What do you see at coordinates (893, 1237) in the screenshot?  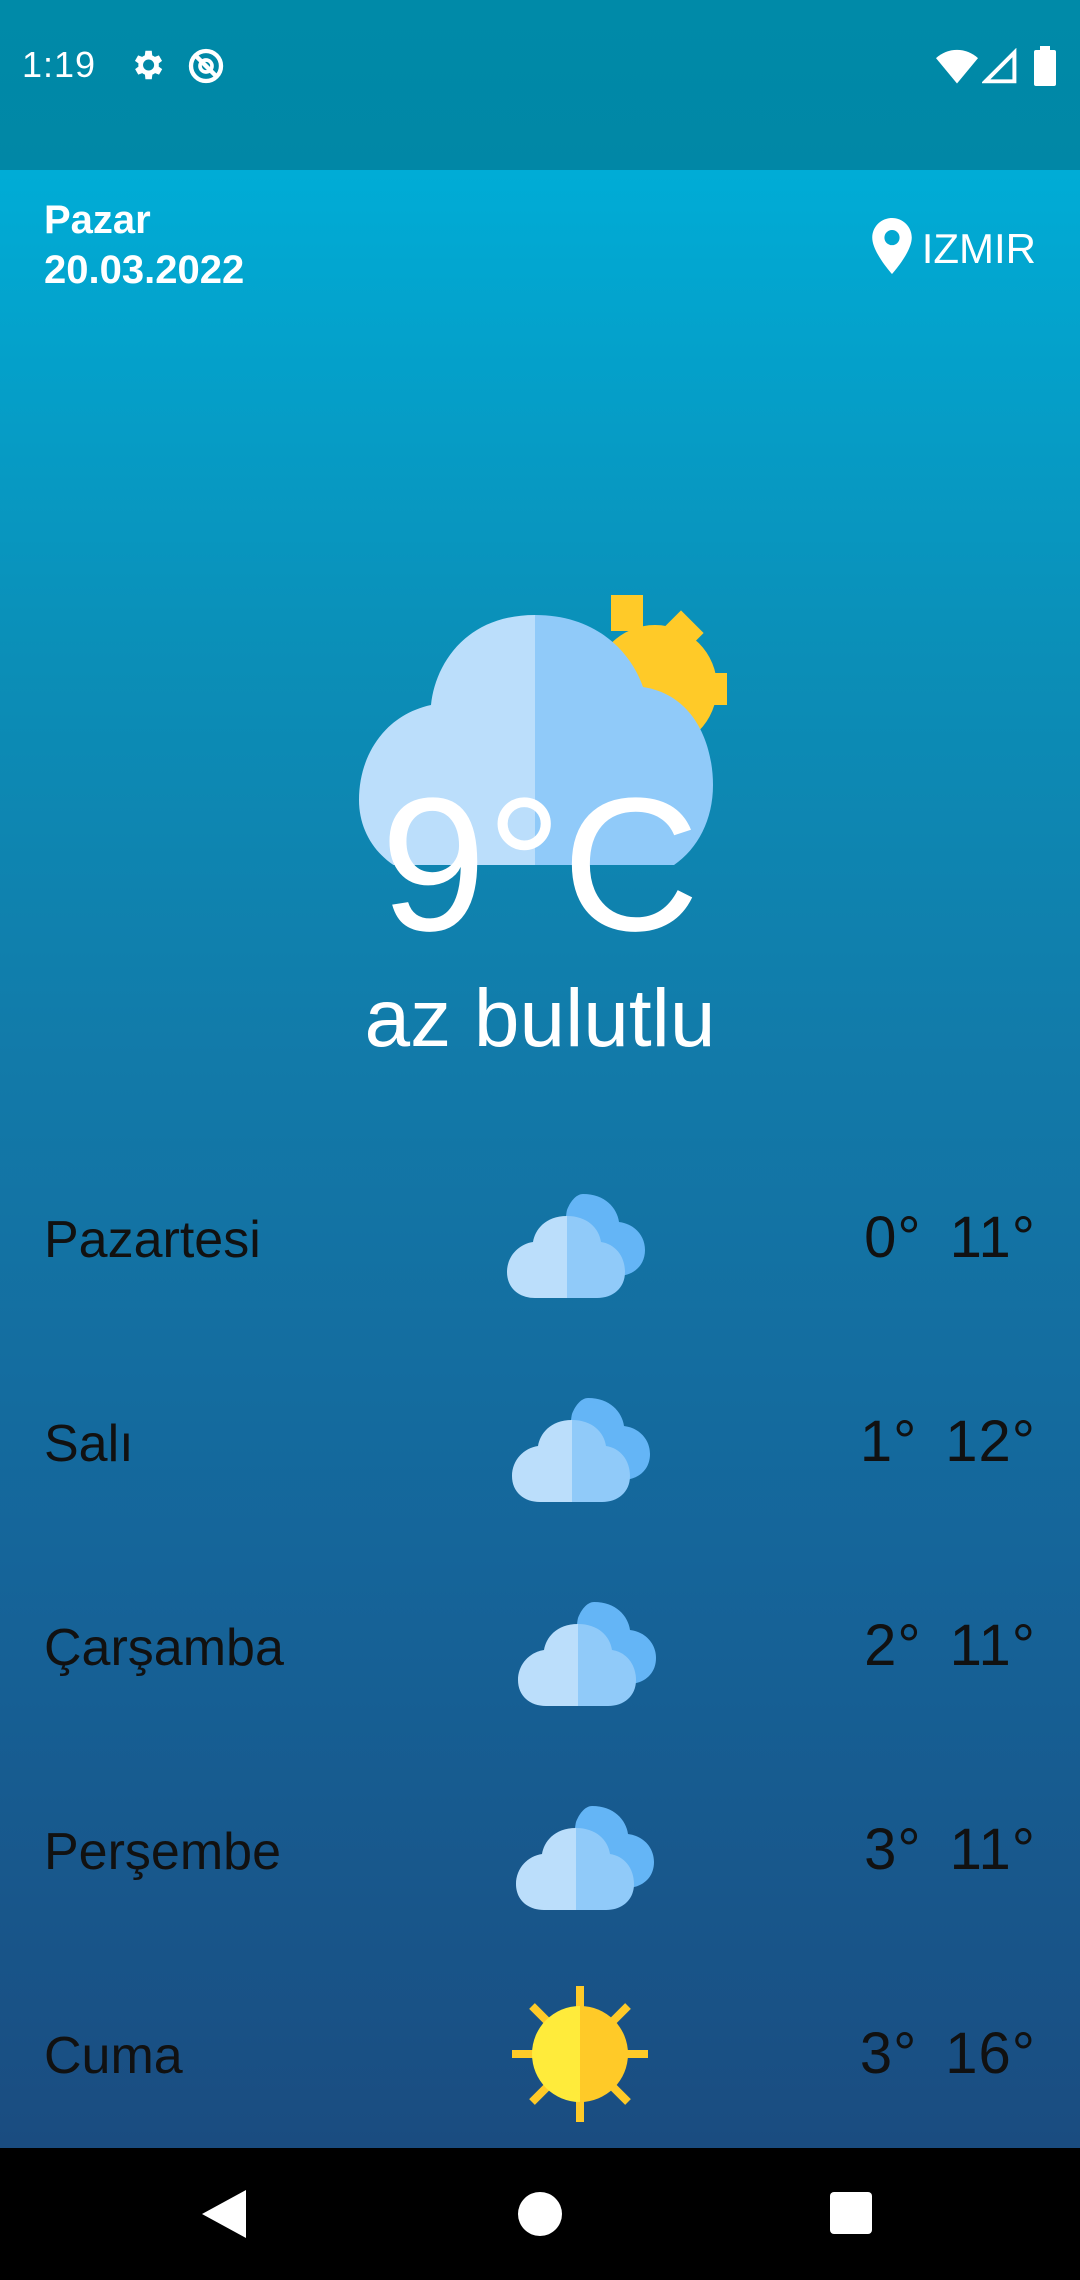 I see `forecast-min: 0°` at bounding box center [893, 1237].